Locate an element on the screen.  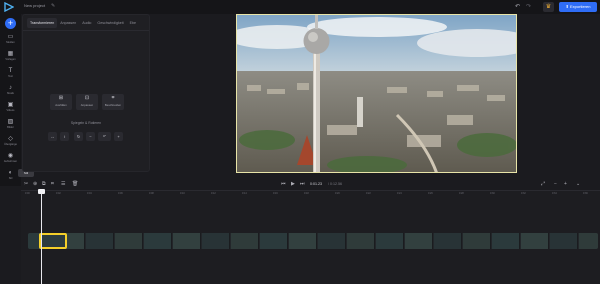
tab-layer: Ebe is located at coordinates (133, 23).